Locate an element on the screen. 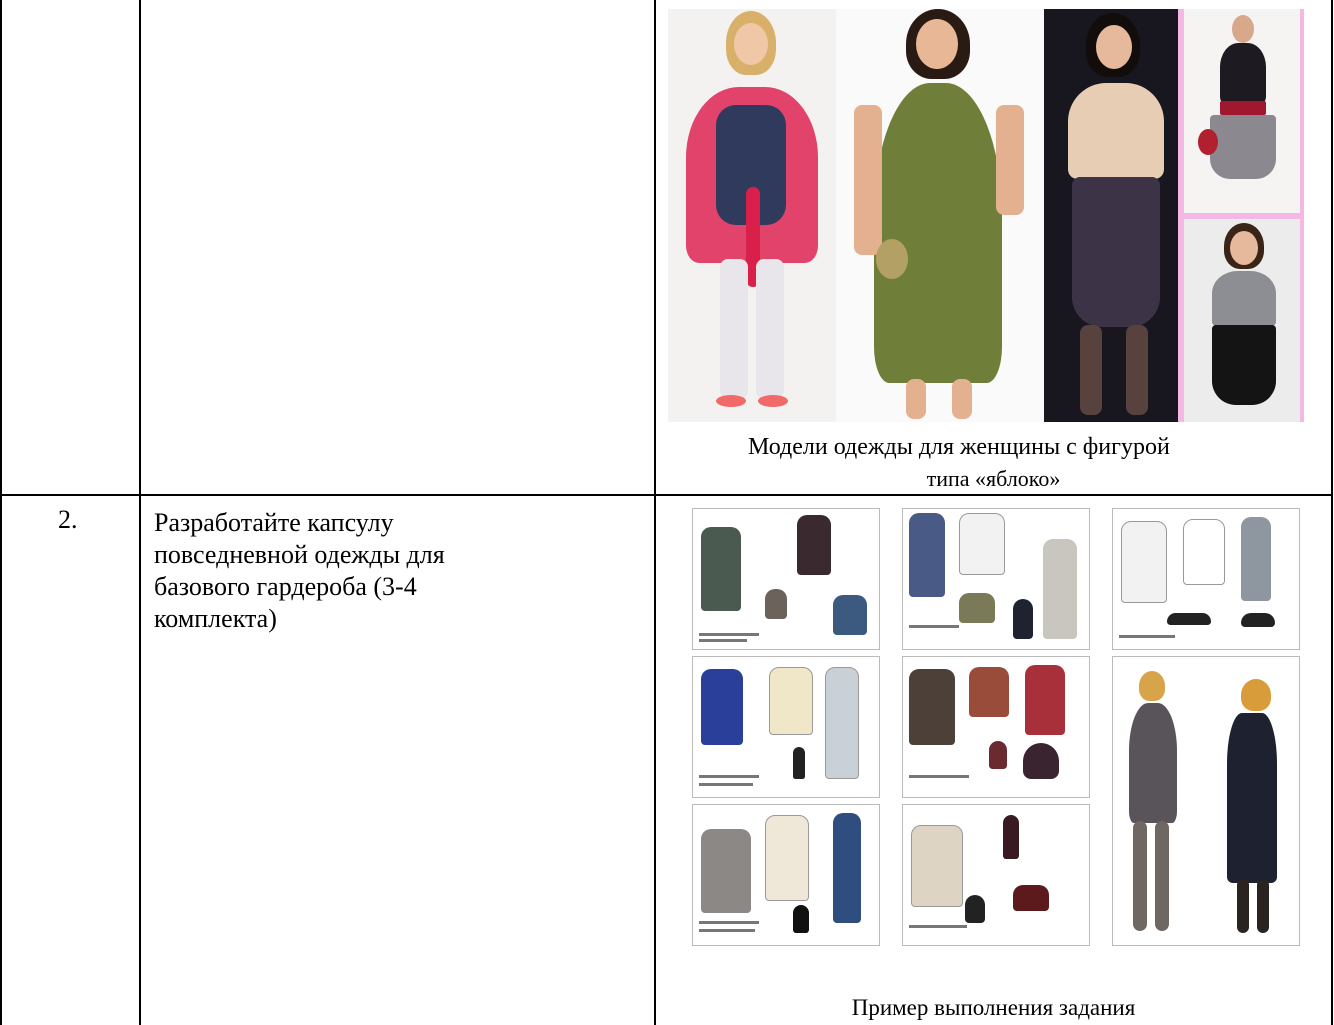  row-number: 2. is located at coordinates (68, 519).